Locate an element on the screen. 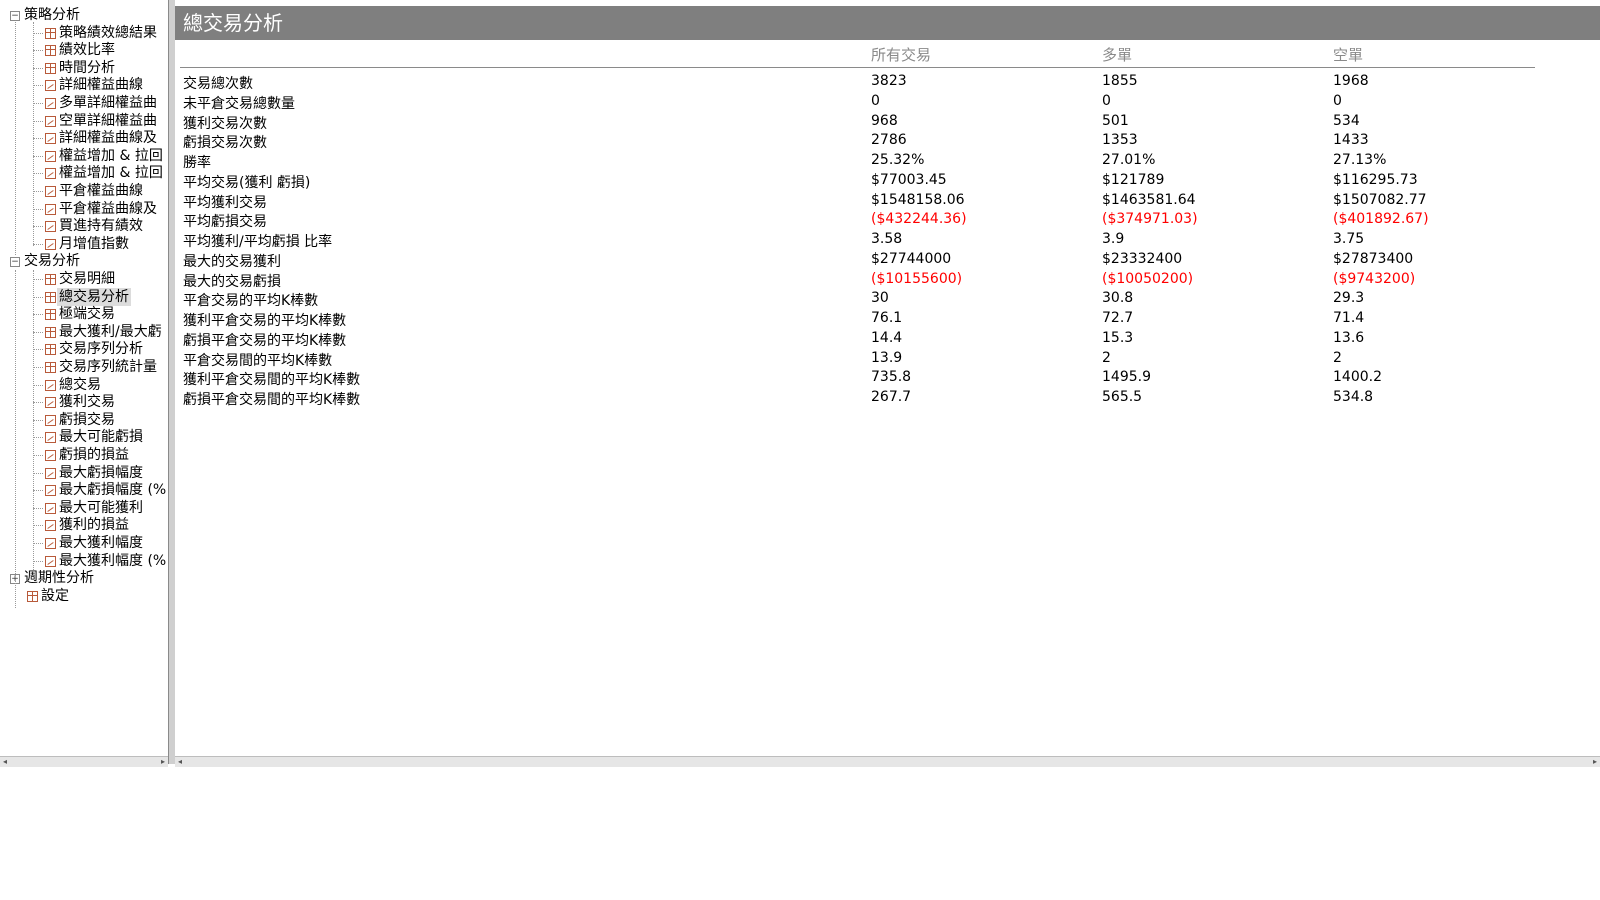 The height and width of the screenshot is (900, 1600). tree-item-label: 設定 is located at coordinates (55, 595).